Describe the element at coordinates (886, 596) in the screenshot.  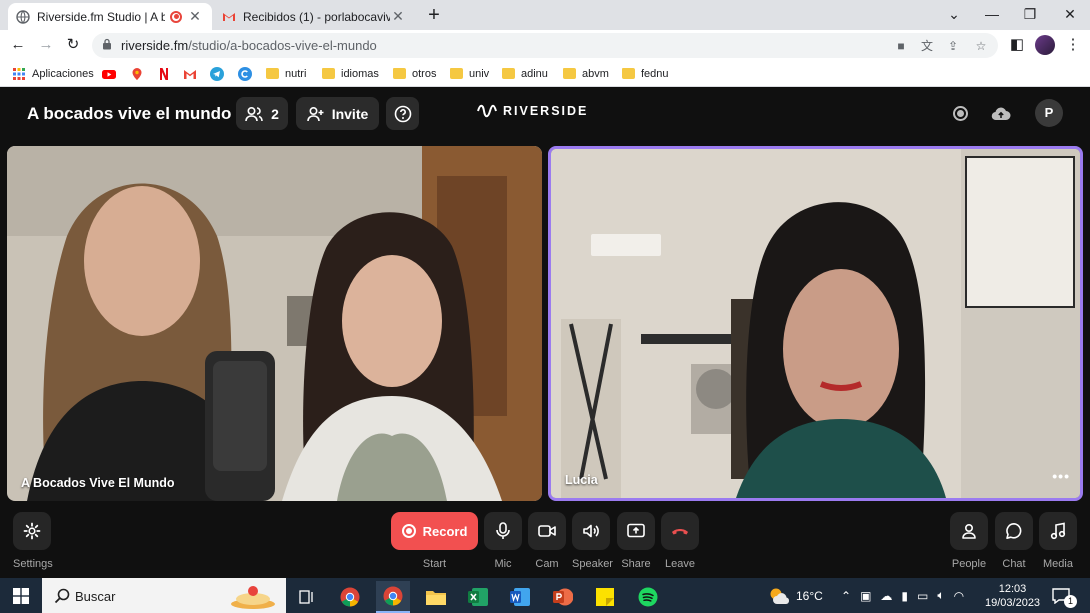
I see `onedrive-icon: ☁` at that location.